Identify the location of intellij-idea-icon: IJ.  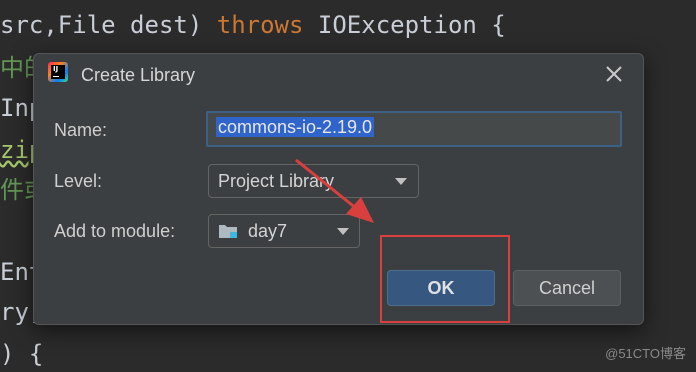
(58, 72).